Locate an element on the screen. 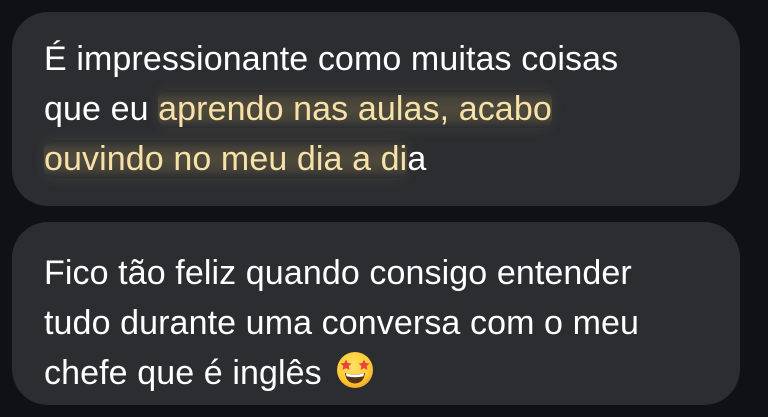 The image size is (768, 417). message-1-line-1: É impressionante como muitas coisas is located at coordinates (331, 59).